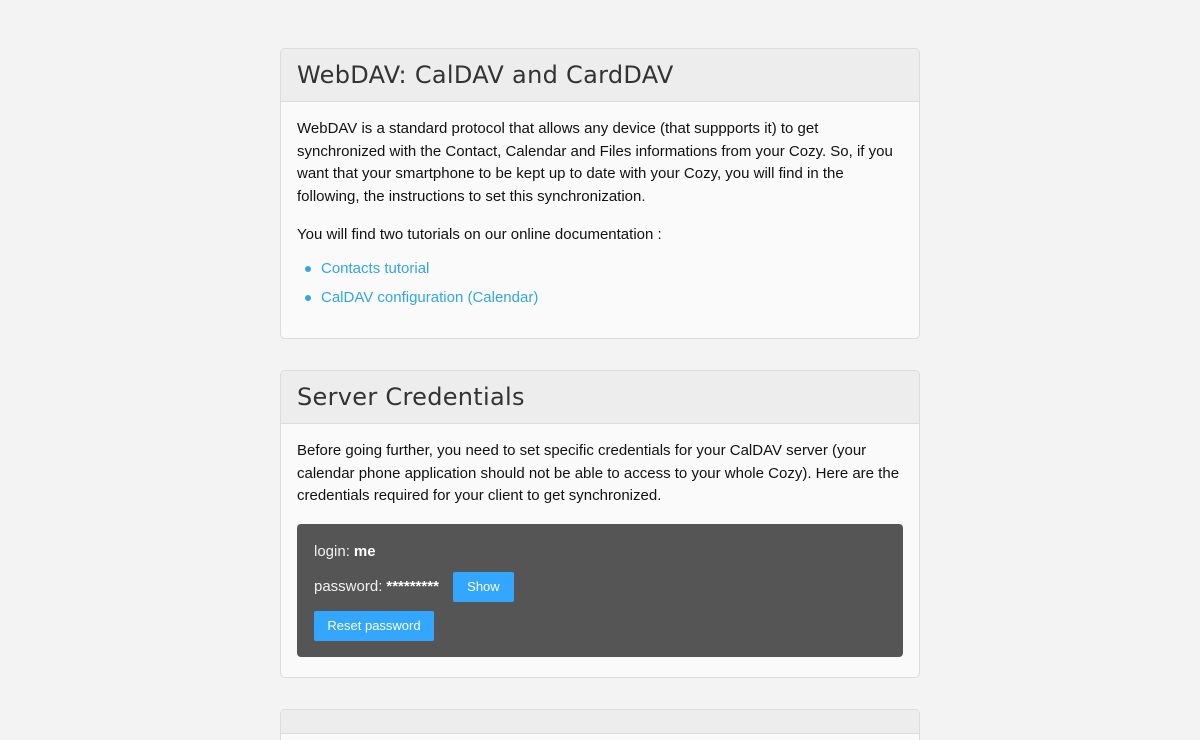 The image size is (1200, 740). I want to click on credentials-title: Server Credentials, so click(411, 397).